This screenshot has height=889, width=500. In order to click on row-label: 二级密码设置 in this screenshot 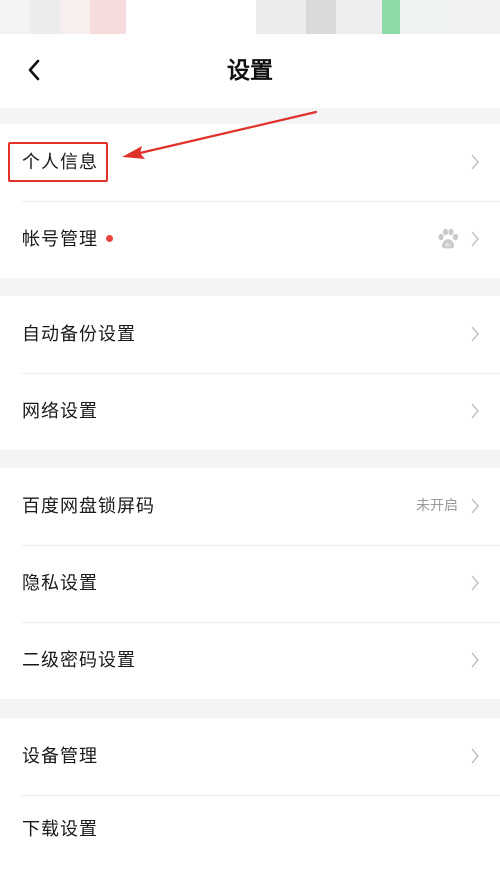, I will do `click(79, 660)`.